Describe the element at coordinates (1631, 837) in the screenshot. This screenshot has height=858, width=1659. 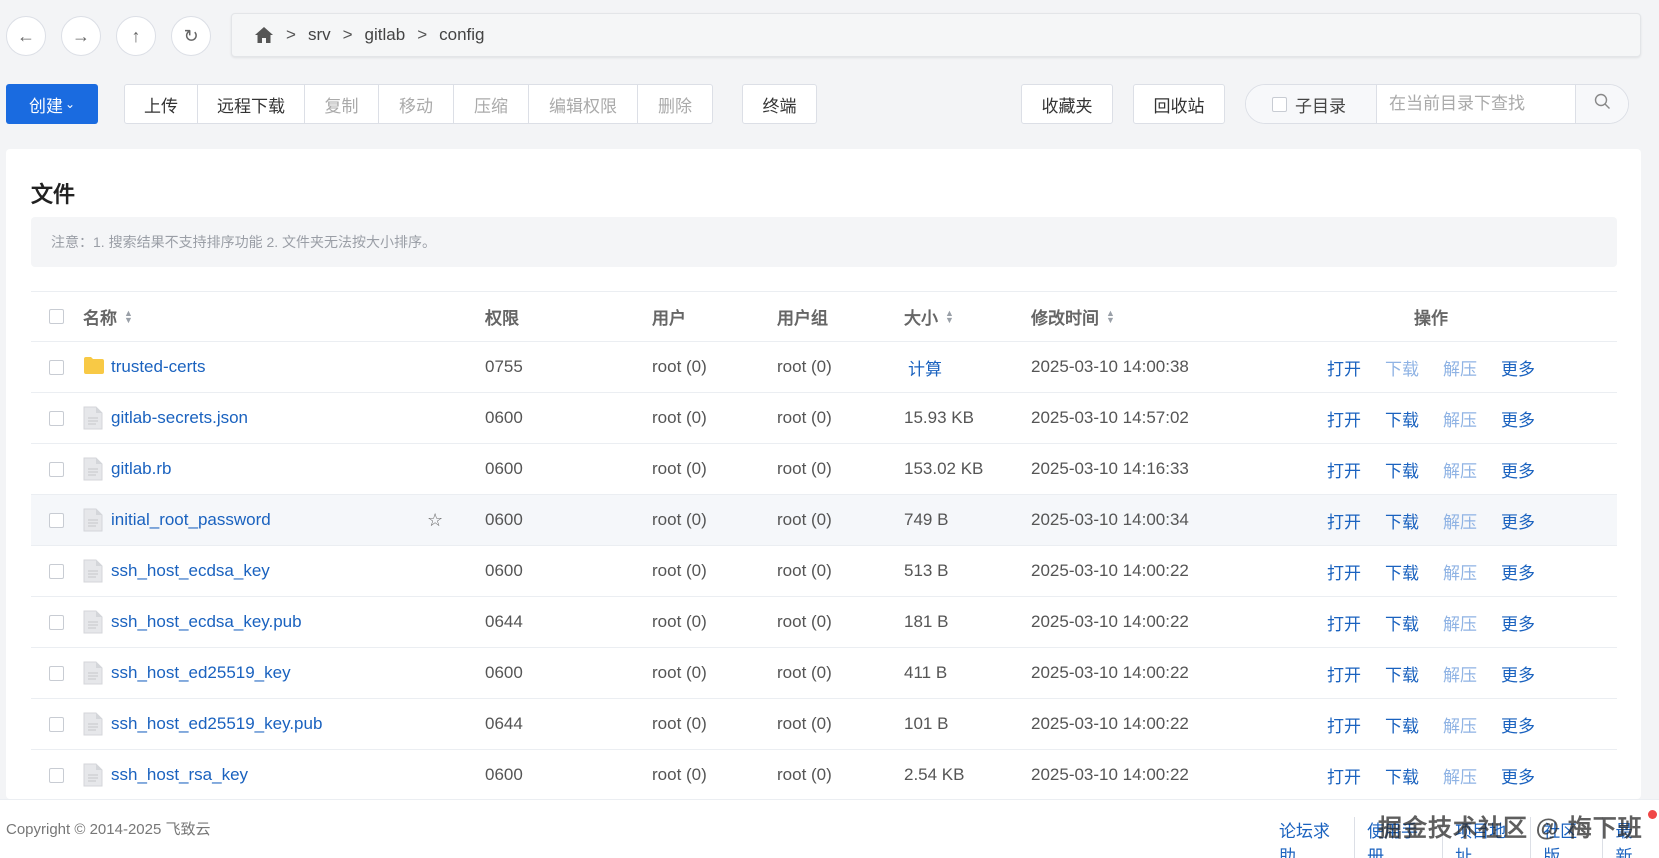
I see `footer-link-latest: 最新` at that location.